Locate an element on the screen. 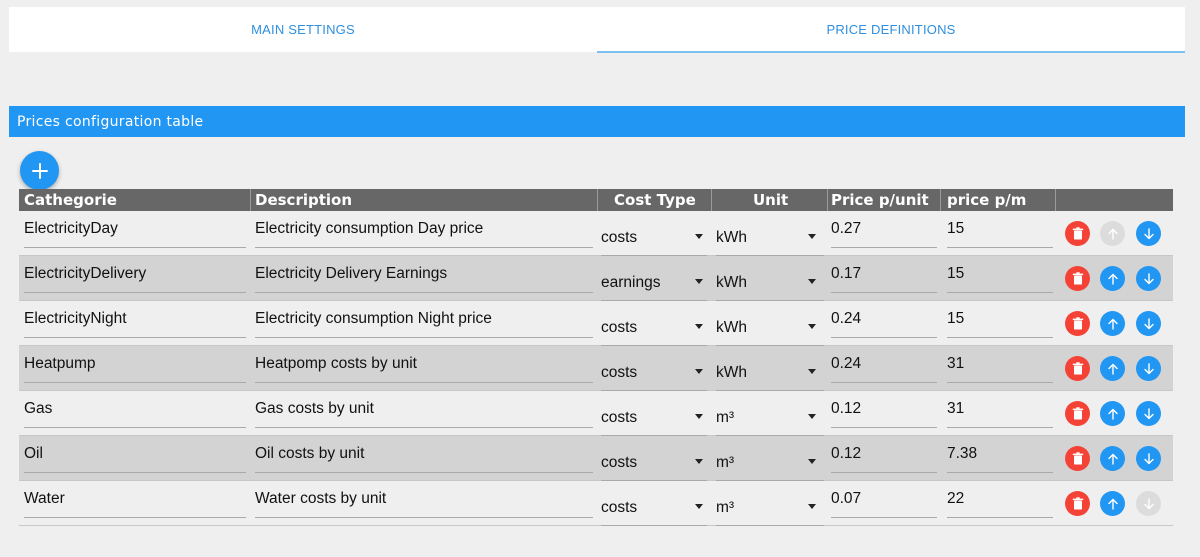  description-field: Gas costs by unit is located at coordinates (424, 414).